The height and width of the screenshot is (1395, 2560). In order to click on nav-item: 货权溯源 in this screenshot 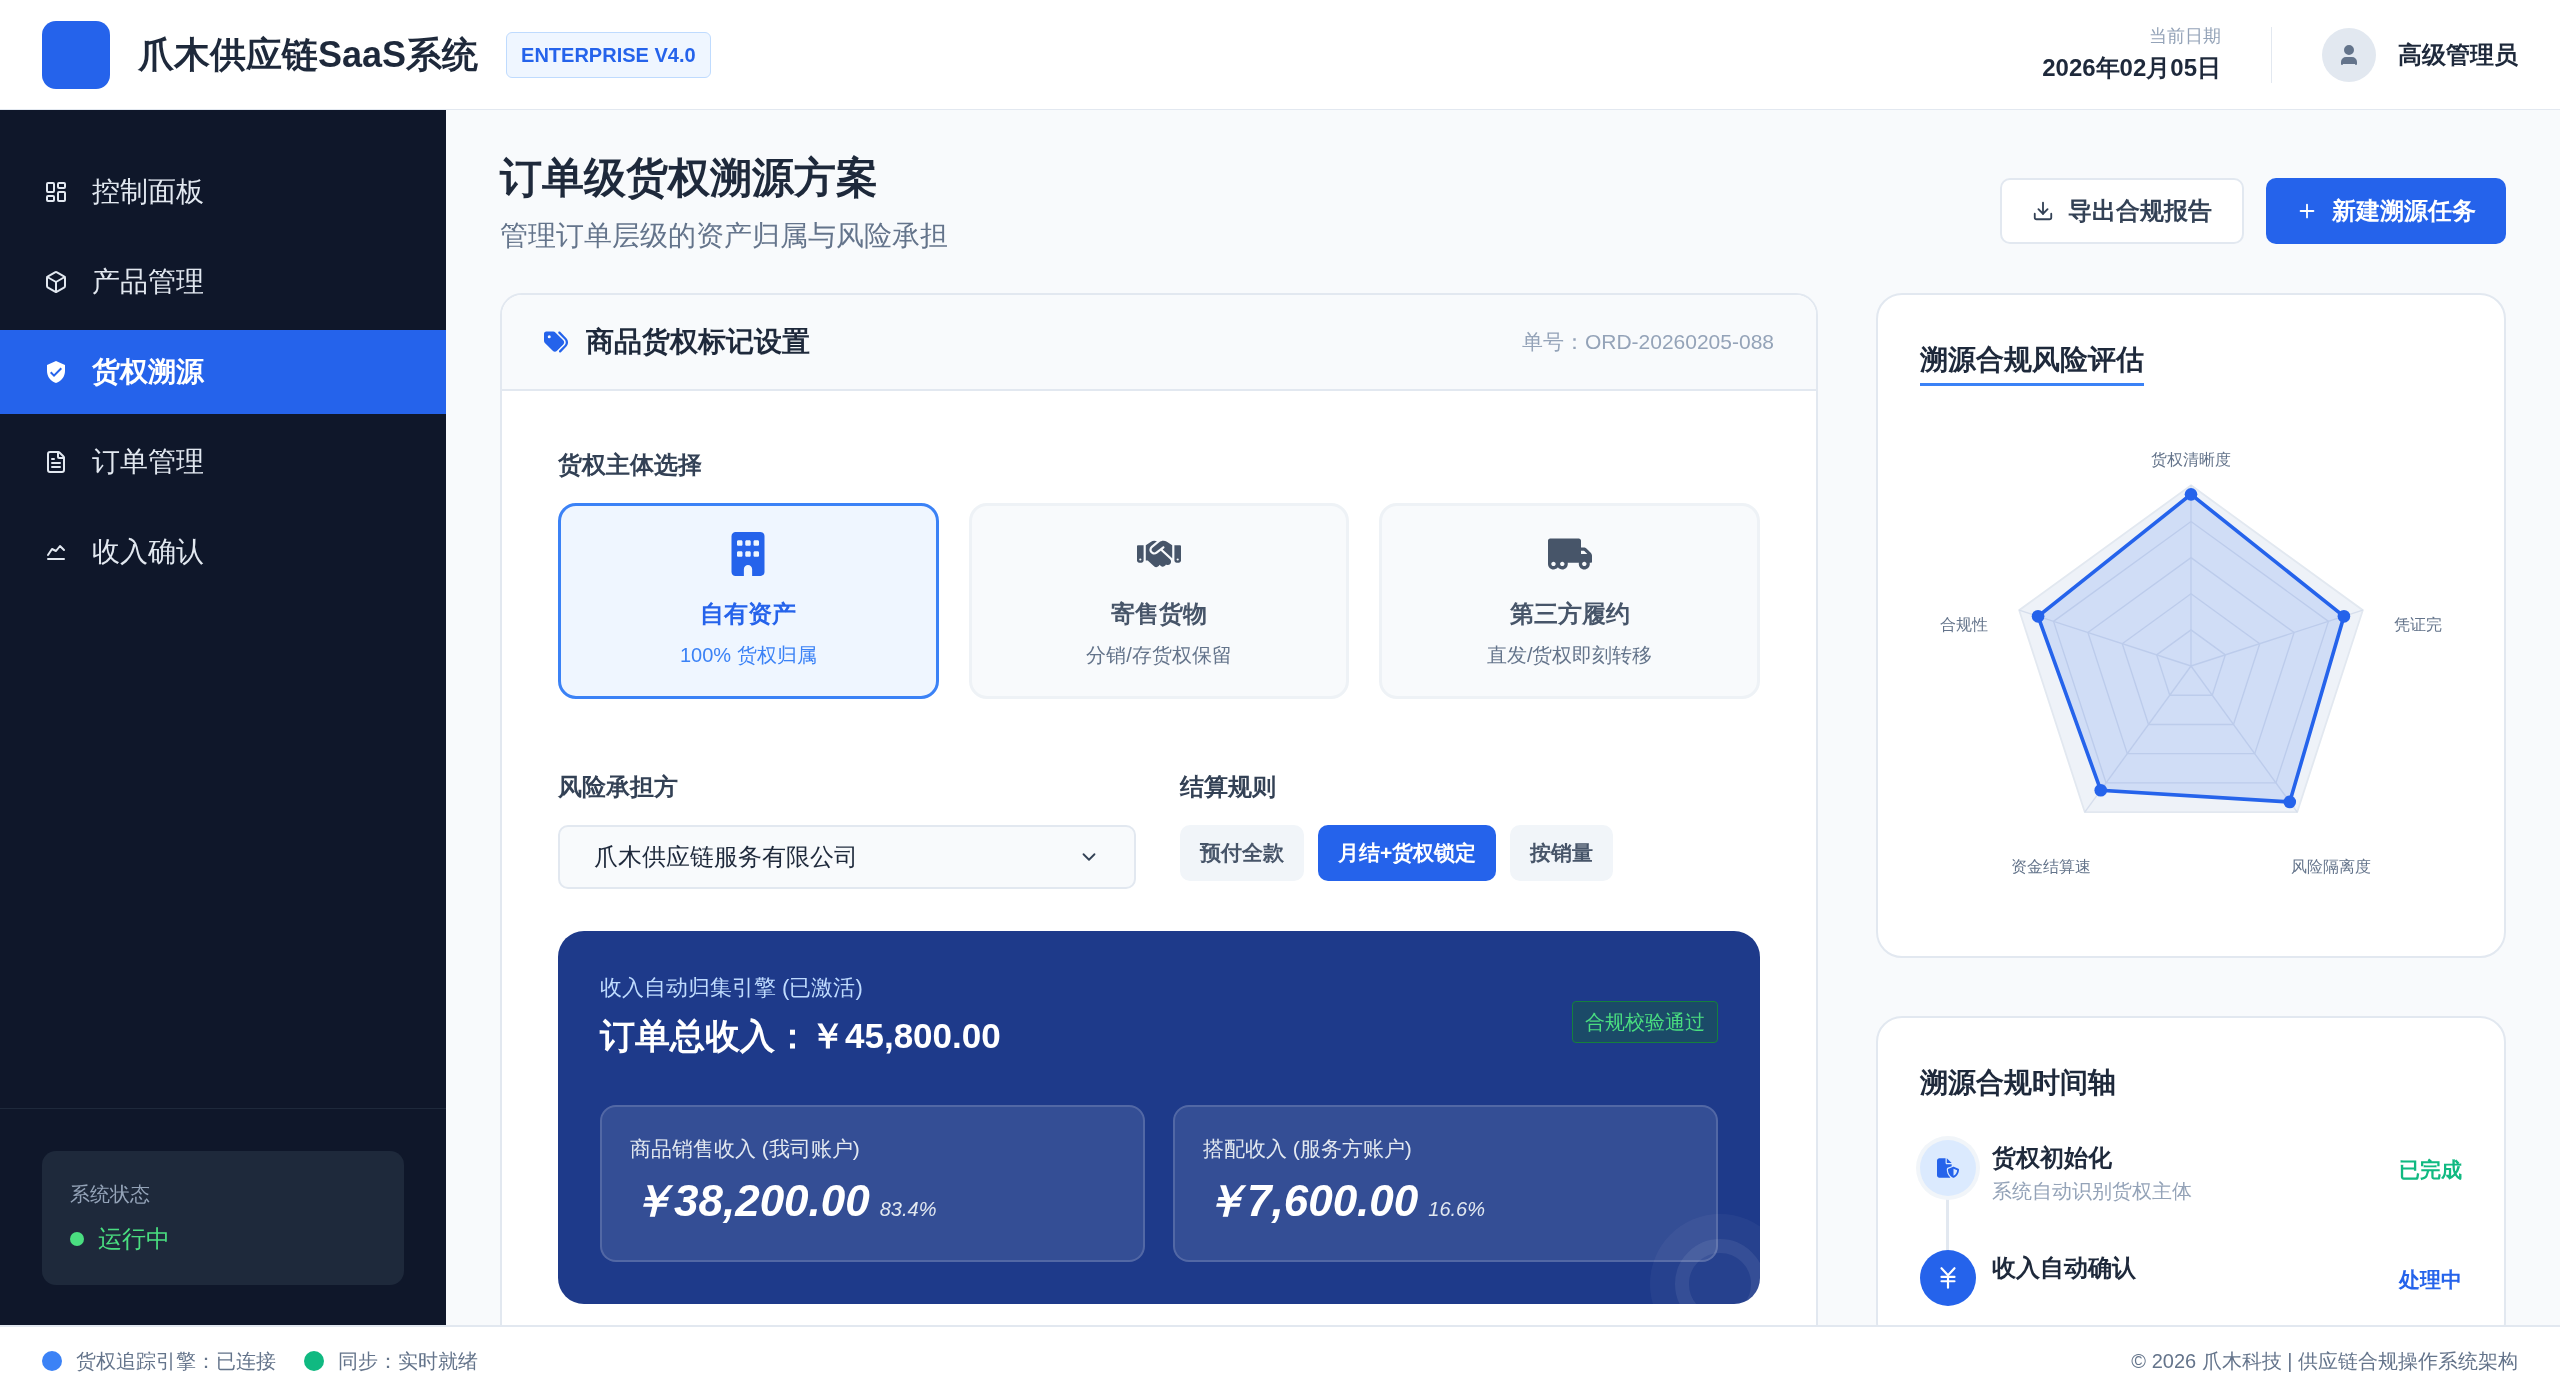, I will do `click(223, 372)`.